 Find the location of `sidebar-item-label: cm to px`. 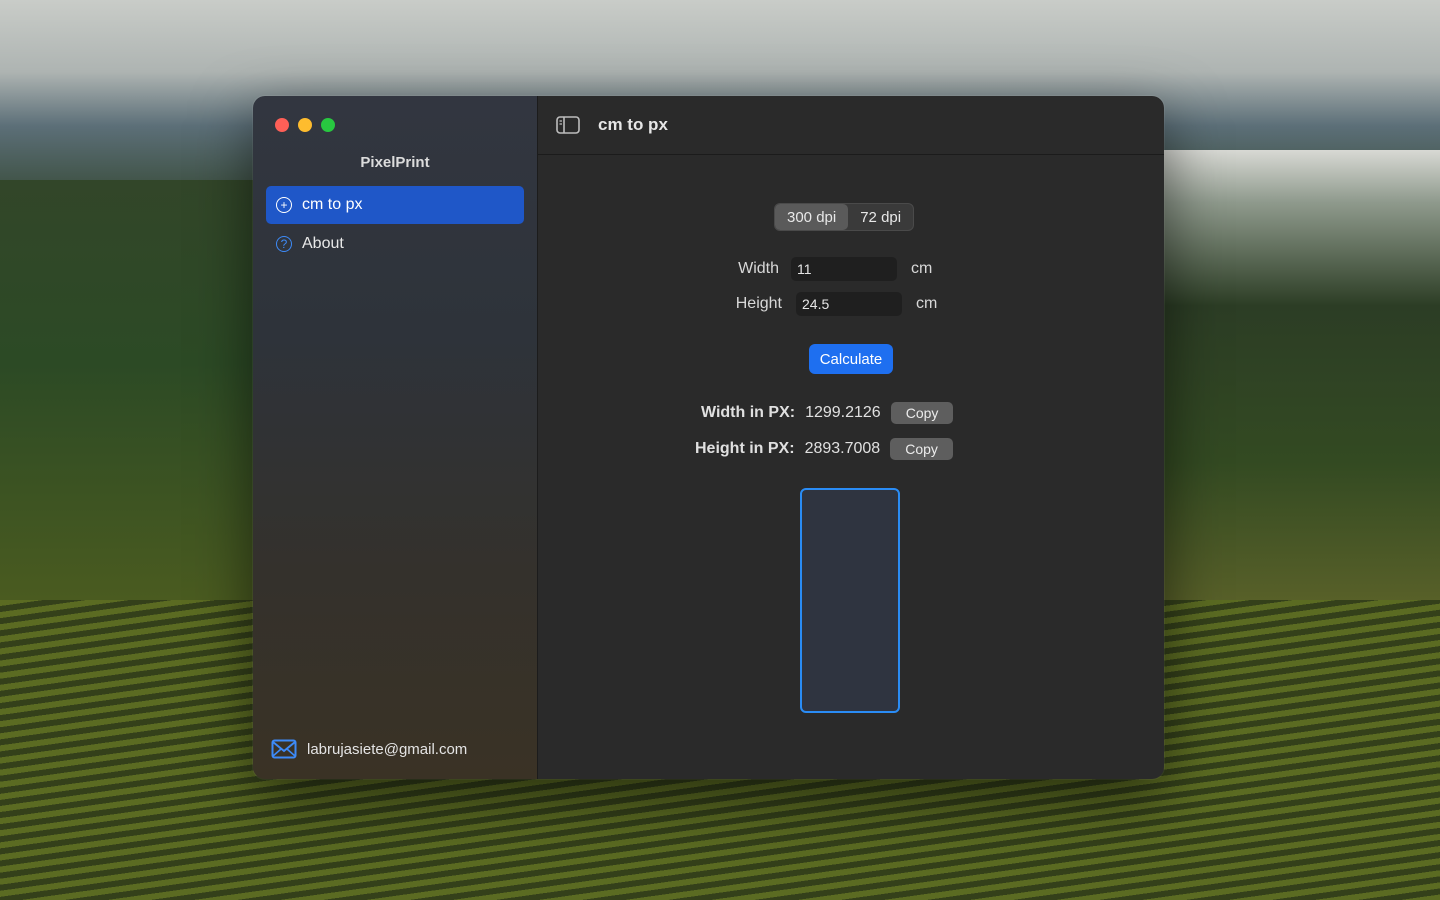

sidebar-item-label: cm to px is located at coordinates (332, 204).